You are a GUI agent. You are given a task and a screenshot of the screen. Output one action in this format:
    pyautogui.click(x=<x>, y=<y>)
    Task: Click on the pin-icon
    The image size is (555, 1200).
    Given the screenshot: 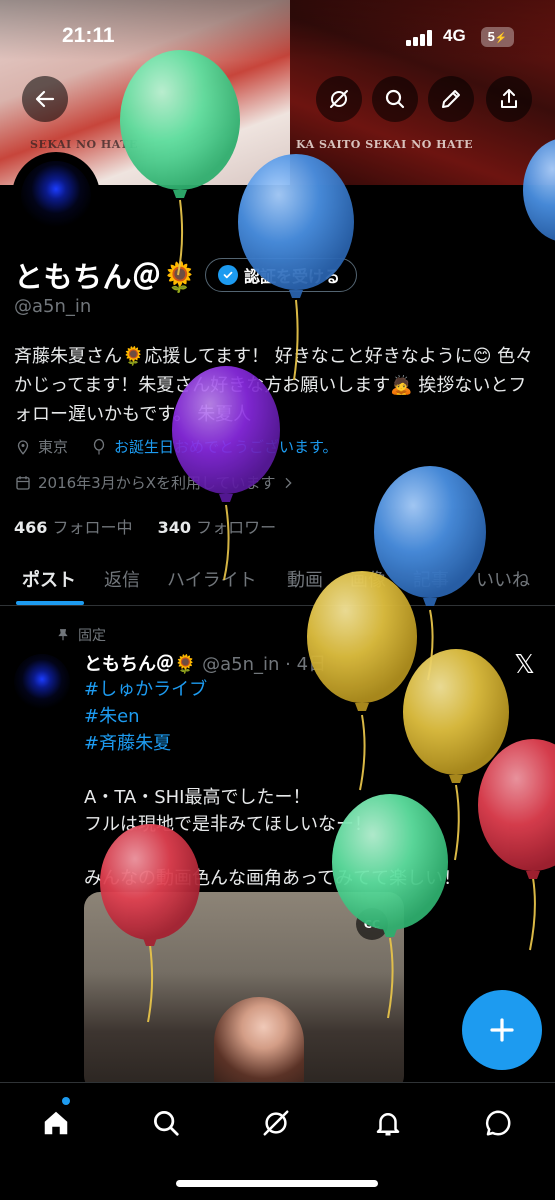 What is the action you would take?
    pyautogui.click(x=63, y=635)
    